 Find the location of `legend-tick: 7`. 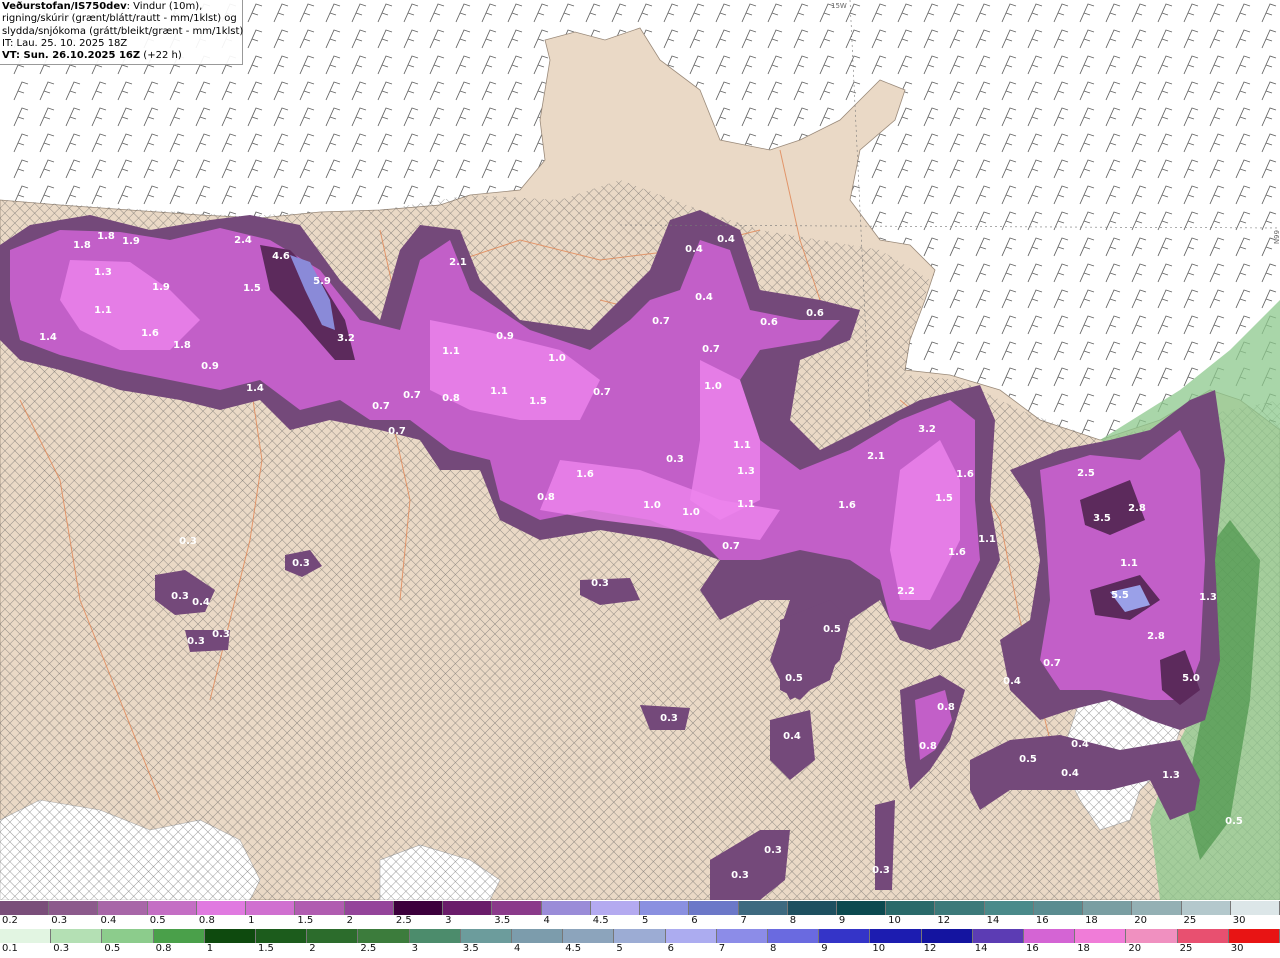

legend-tick: 7 is located at coordinates (743, 920).